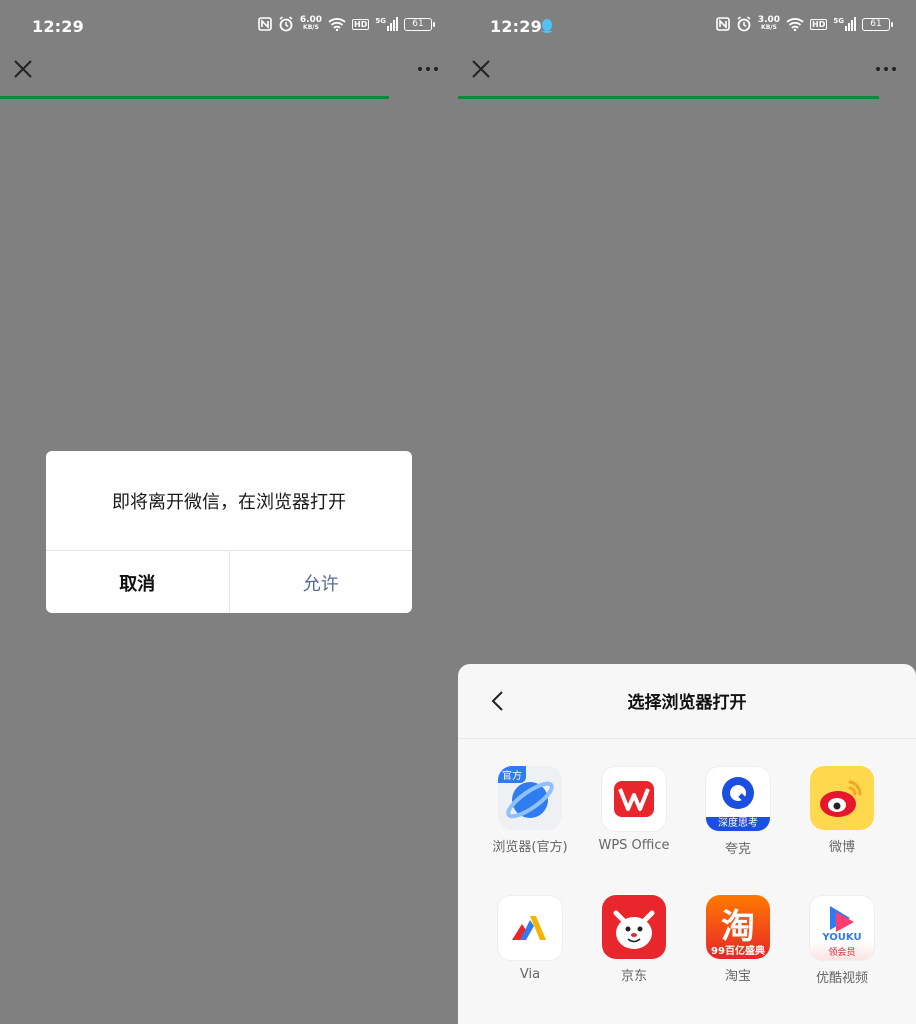 This screenshot has height=1024, width=916. I want to click on status-icons: 3.00 KB/S HD 5G 61, so click(804, 23).